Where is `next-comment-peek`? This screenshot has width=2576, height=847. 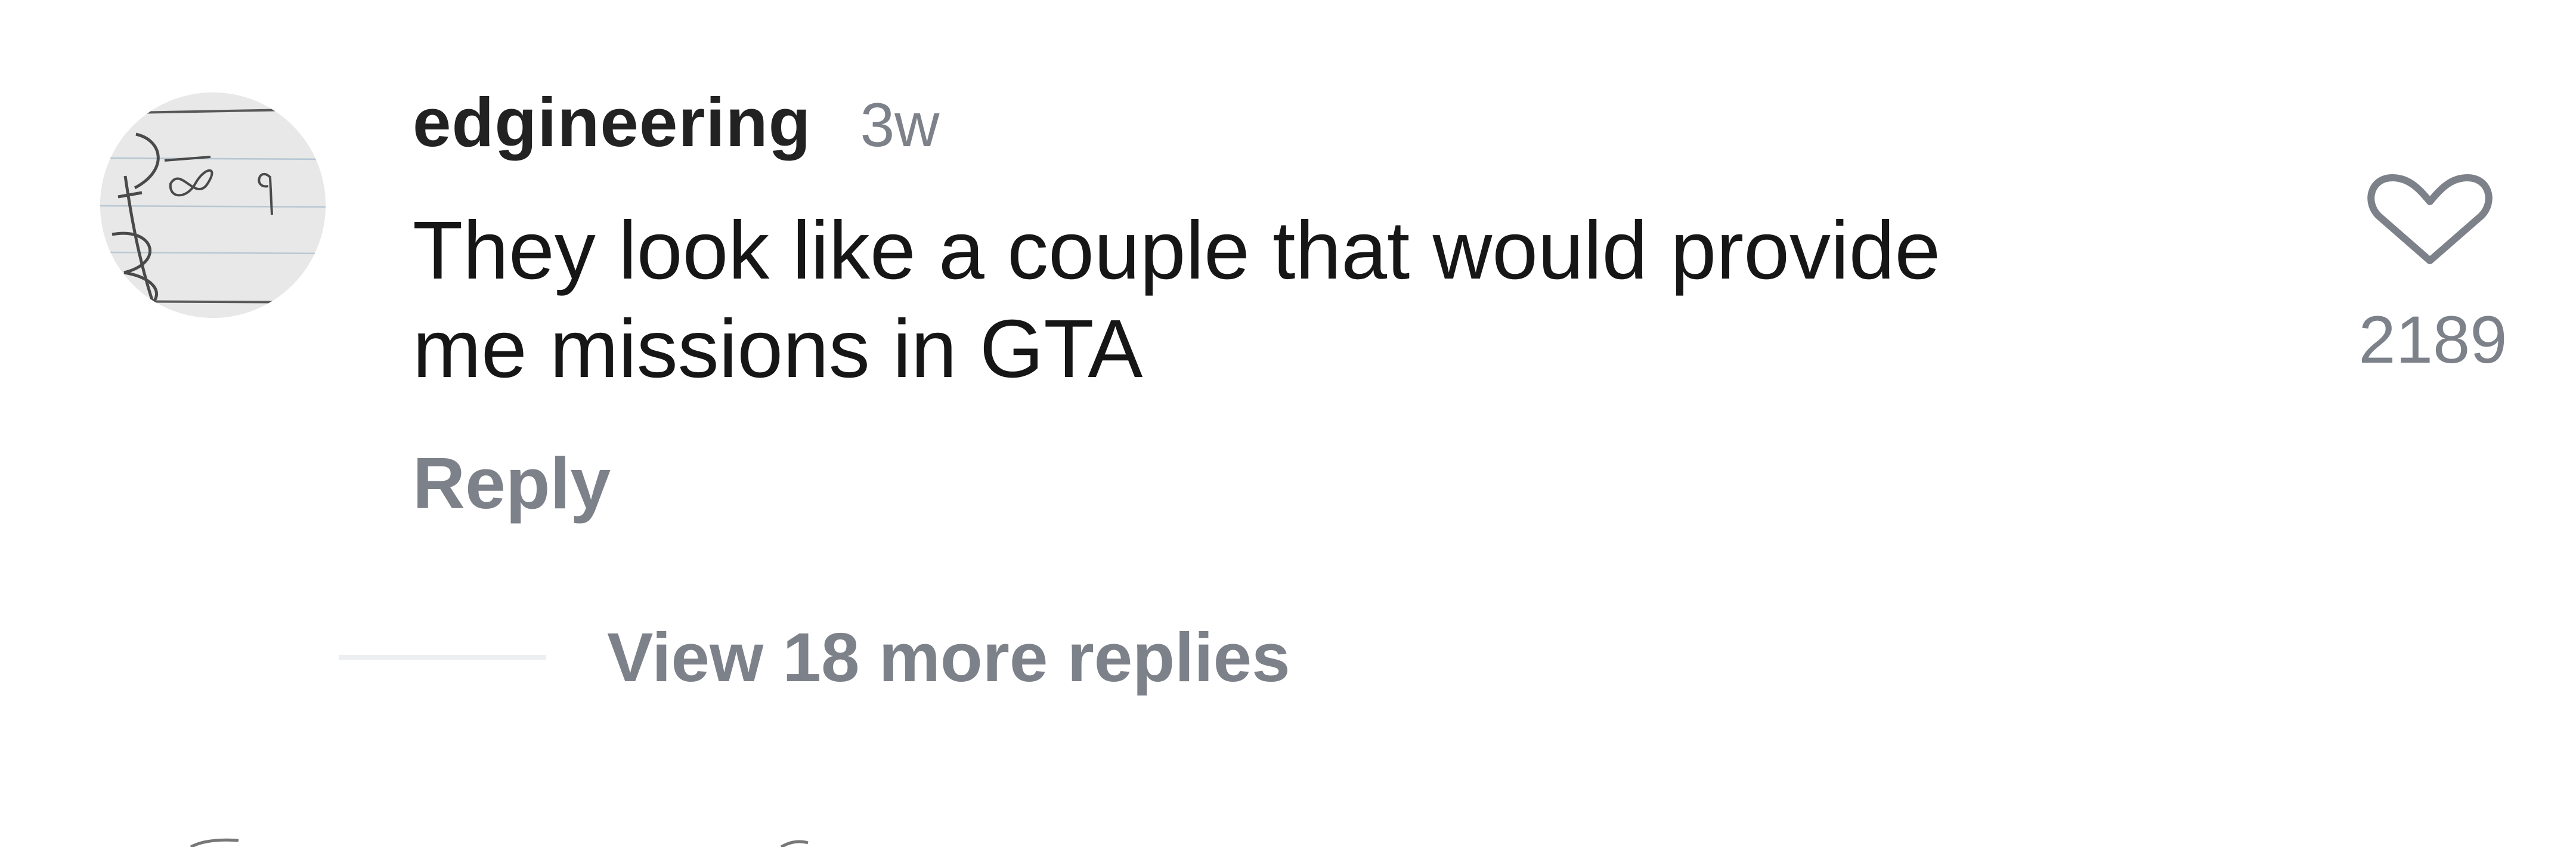 next-comment-peek is located at coordinates (536, 842).